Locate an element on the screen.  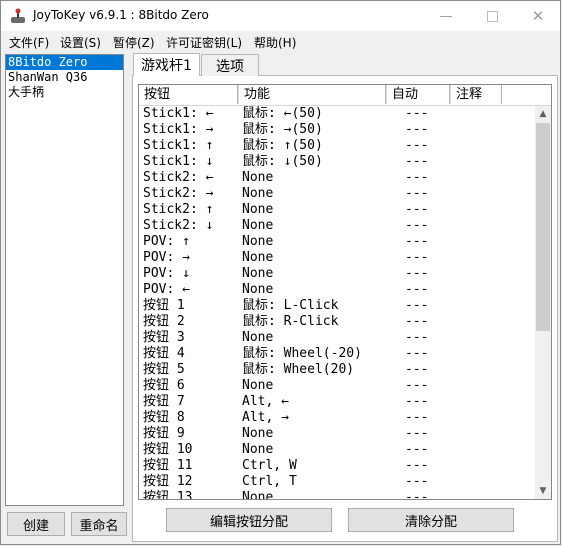
cell-button: Stick2: → is located at coordinates (178, 193).